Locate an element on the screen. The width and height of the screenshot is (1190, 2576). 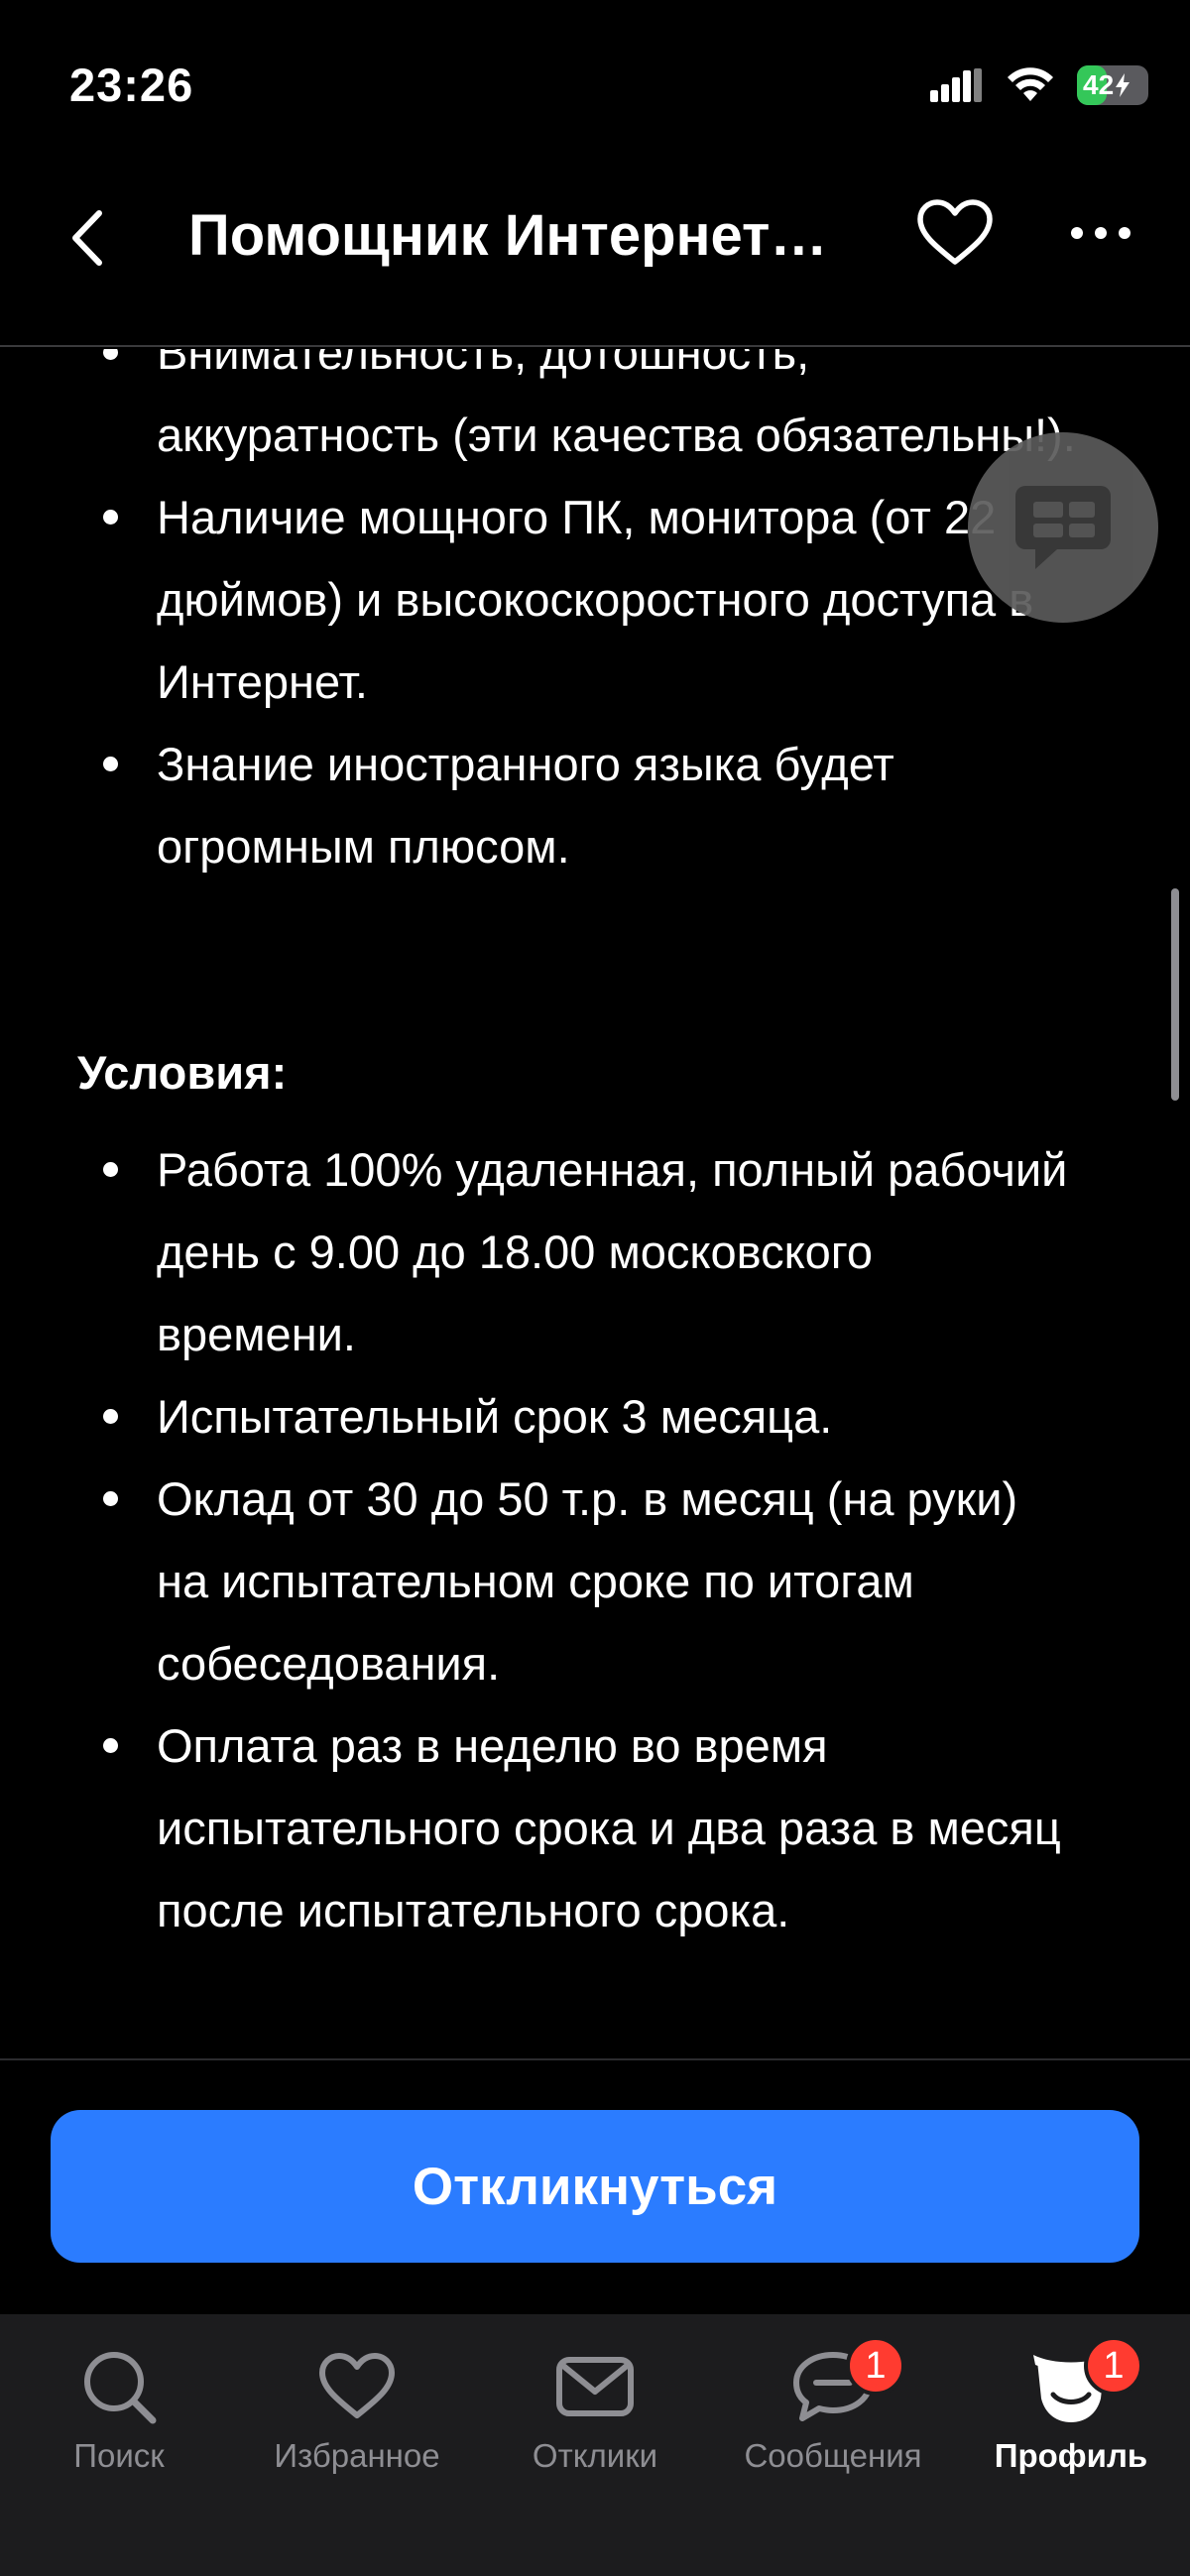
envelope-icon is located at coordinates (595, 2386).